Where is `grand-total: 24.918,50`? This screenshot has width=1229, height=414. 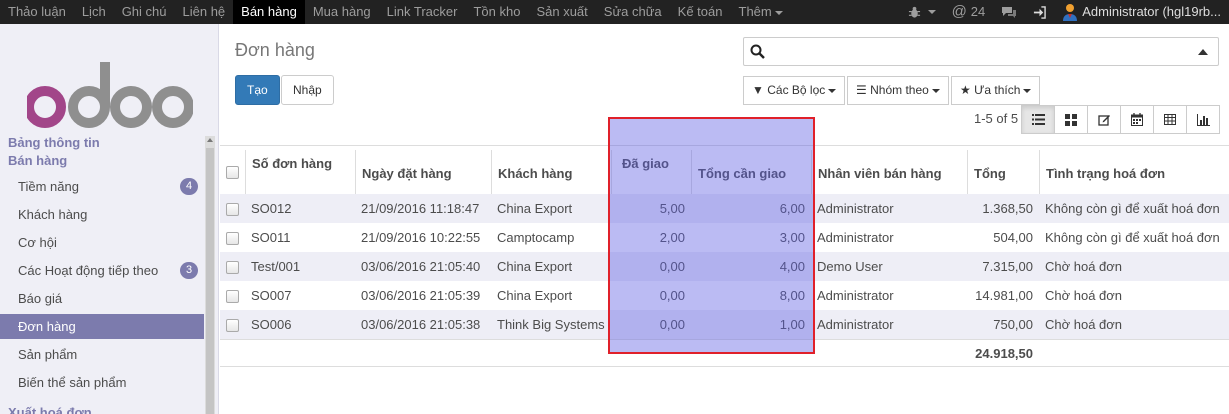 grand-total: 24.918,50 is located at coordinates (1004, 353).